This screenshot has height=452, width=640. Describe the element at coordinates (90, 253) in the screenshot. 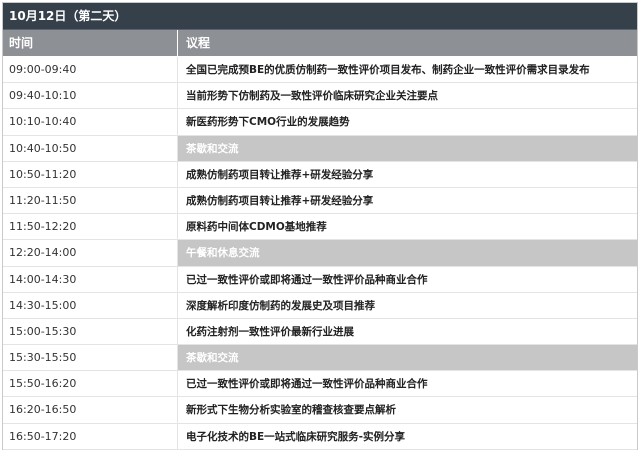

I see `time-cell: 12:20-14:00` at that location.